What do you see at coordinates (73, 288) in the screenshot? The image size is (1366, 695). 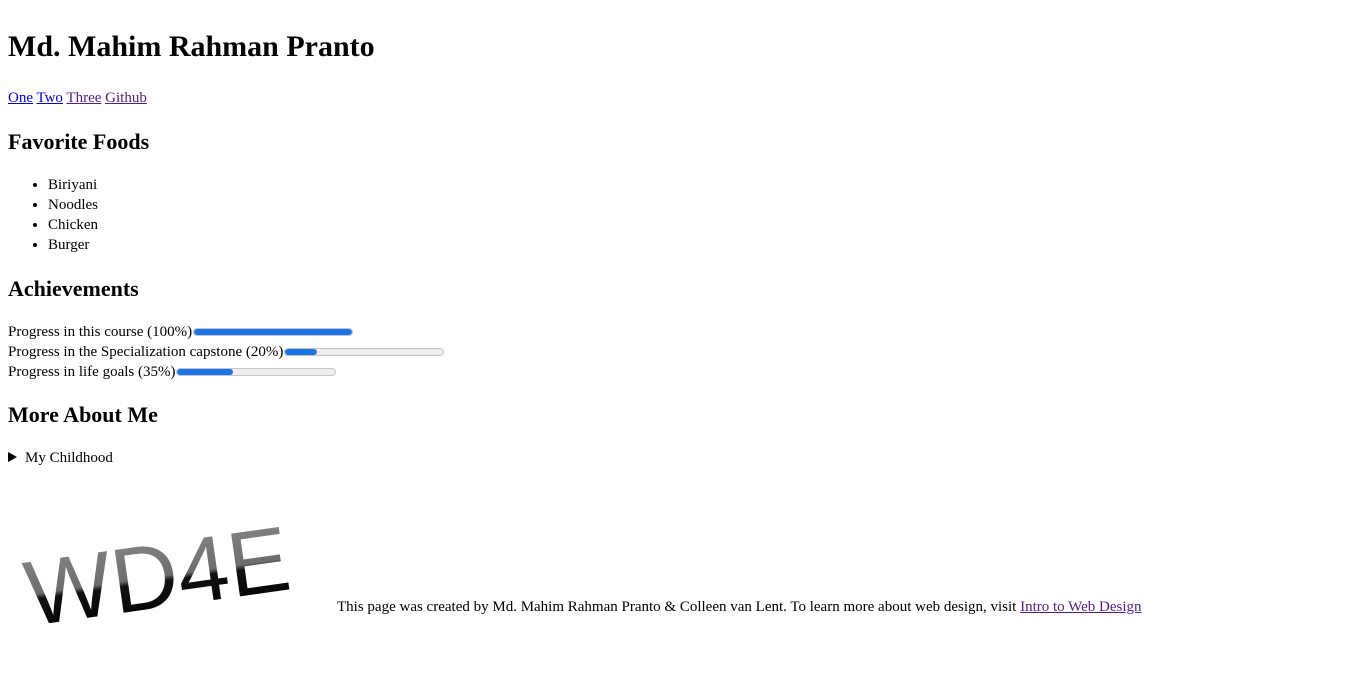 I see `achievements-heading: Achievements` at bounding box center [73, 288].